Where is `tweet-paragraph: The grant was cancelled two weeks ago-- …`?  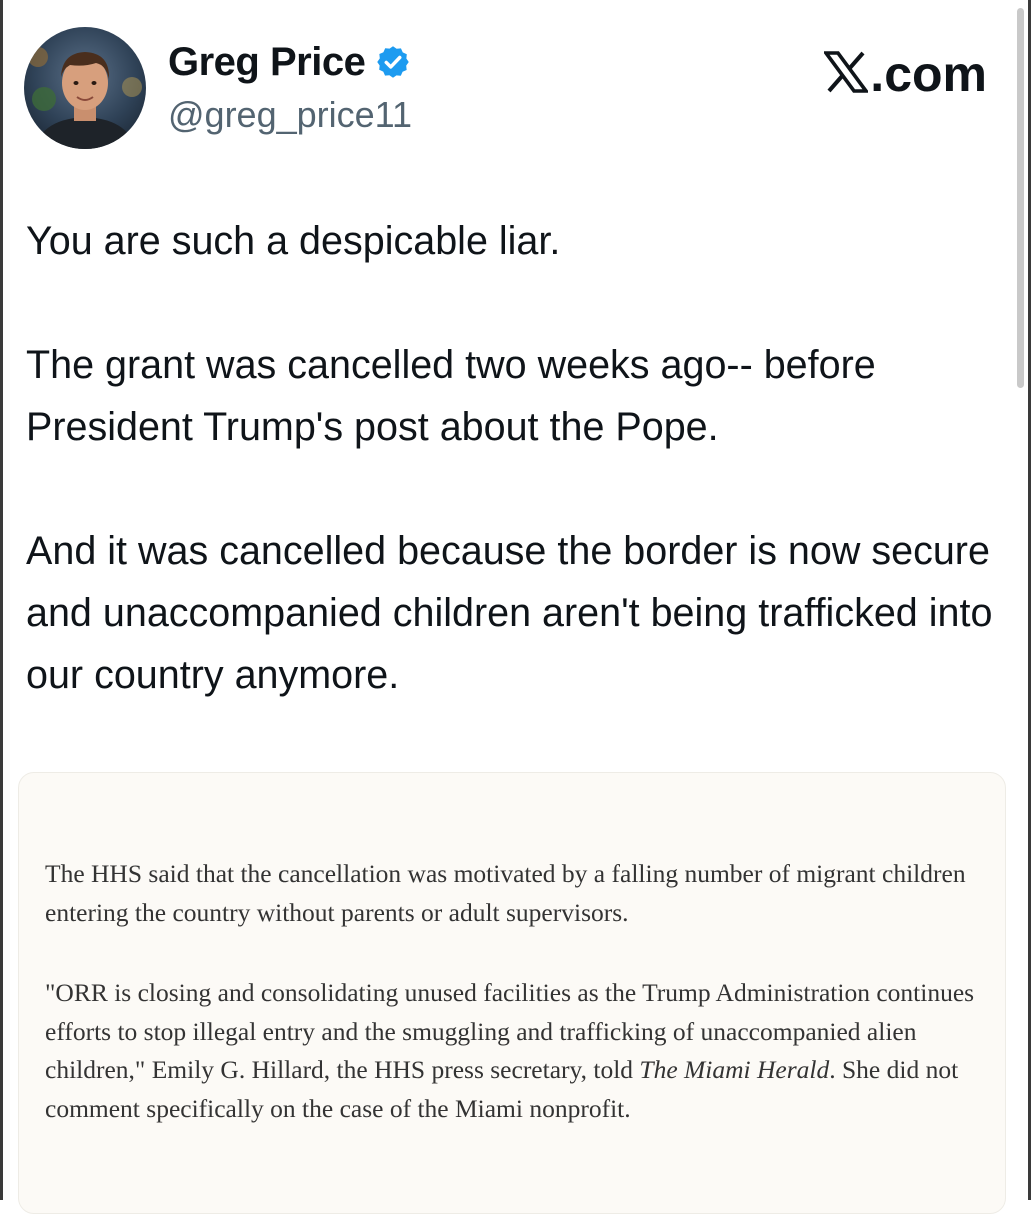 tweet-paragraph: The grant was cancelled two weeks ago-- … is located at coordinates (451, 396).